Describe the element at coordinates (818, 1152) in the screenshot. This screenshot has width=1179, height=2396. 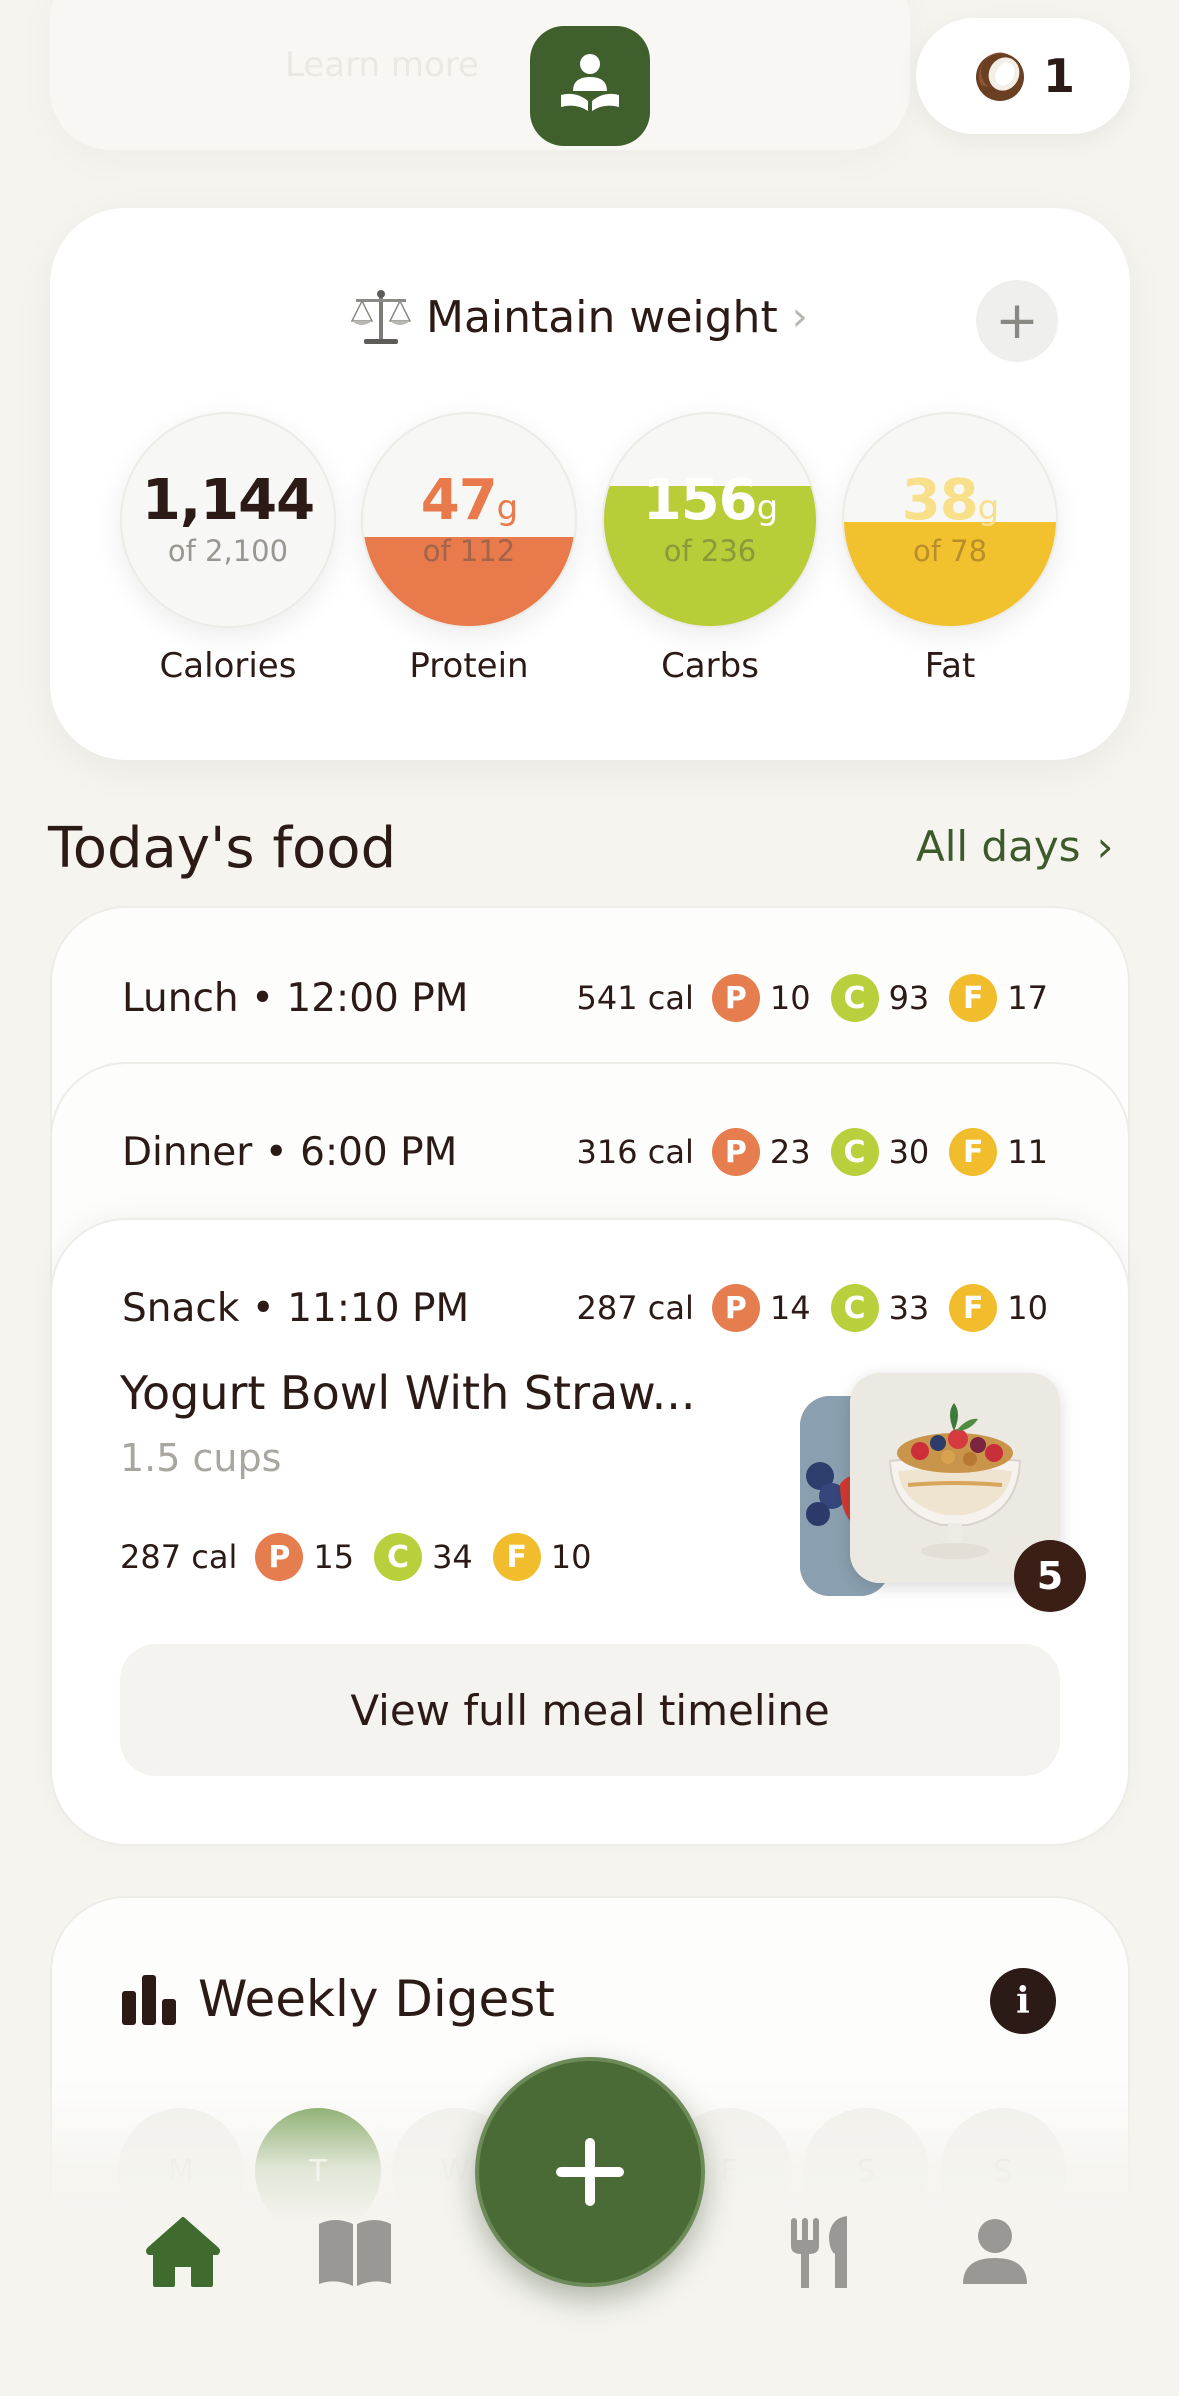
I see `meal-macros: 316 cal P 23 C 30 F 11` at that location.